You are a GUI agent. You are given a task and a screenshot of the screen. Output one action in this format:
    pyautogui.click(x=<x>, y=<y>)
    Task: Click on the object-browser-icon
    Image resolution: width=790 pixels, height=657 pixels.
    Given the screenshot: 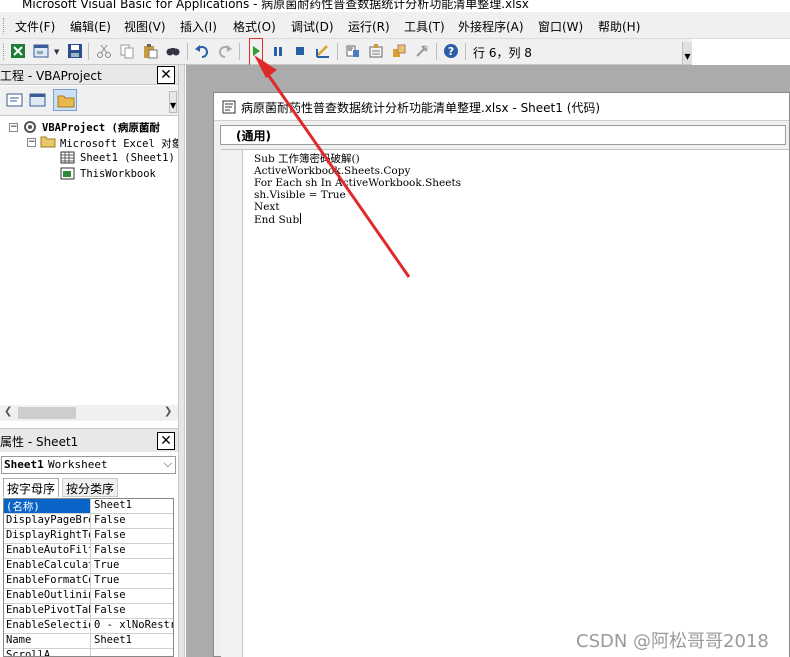 What is the action you would take?
    pyautogui.click(x=399, y=51)
    